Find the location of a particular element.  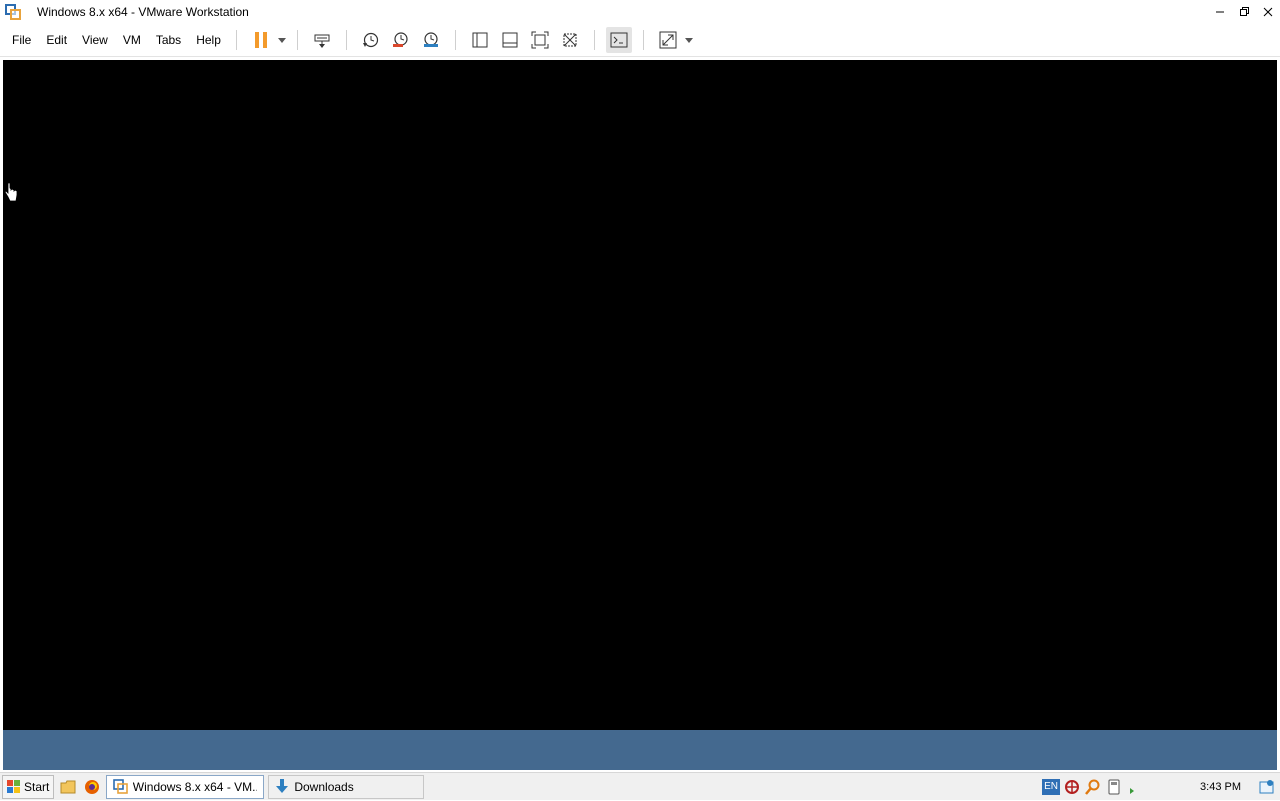

unity-icon is located at coordinates (570, 40).